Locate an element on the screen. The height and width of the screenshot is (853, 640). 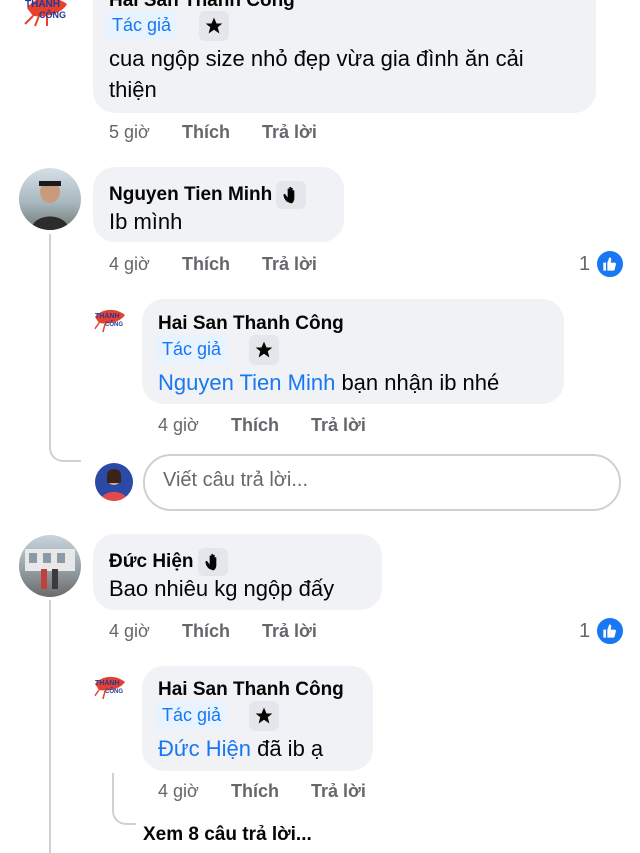
avatar-hai-san-3: THÀNH CÔNG is located at coordinates (111, 684).